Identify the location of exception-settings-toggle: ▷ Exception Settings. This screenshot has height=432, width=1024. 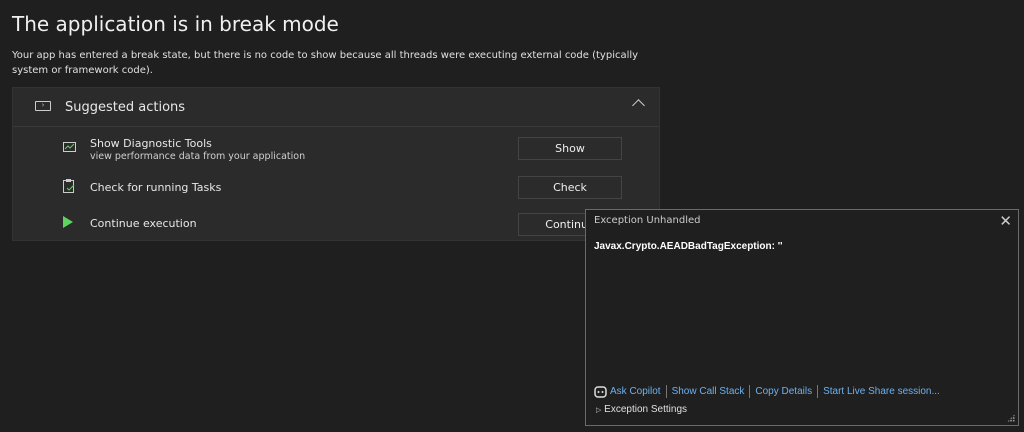
(641, 409).